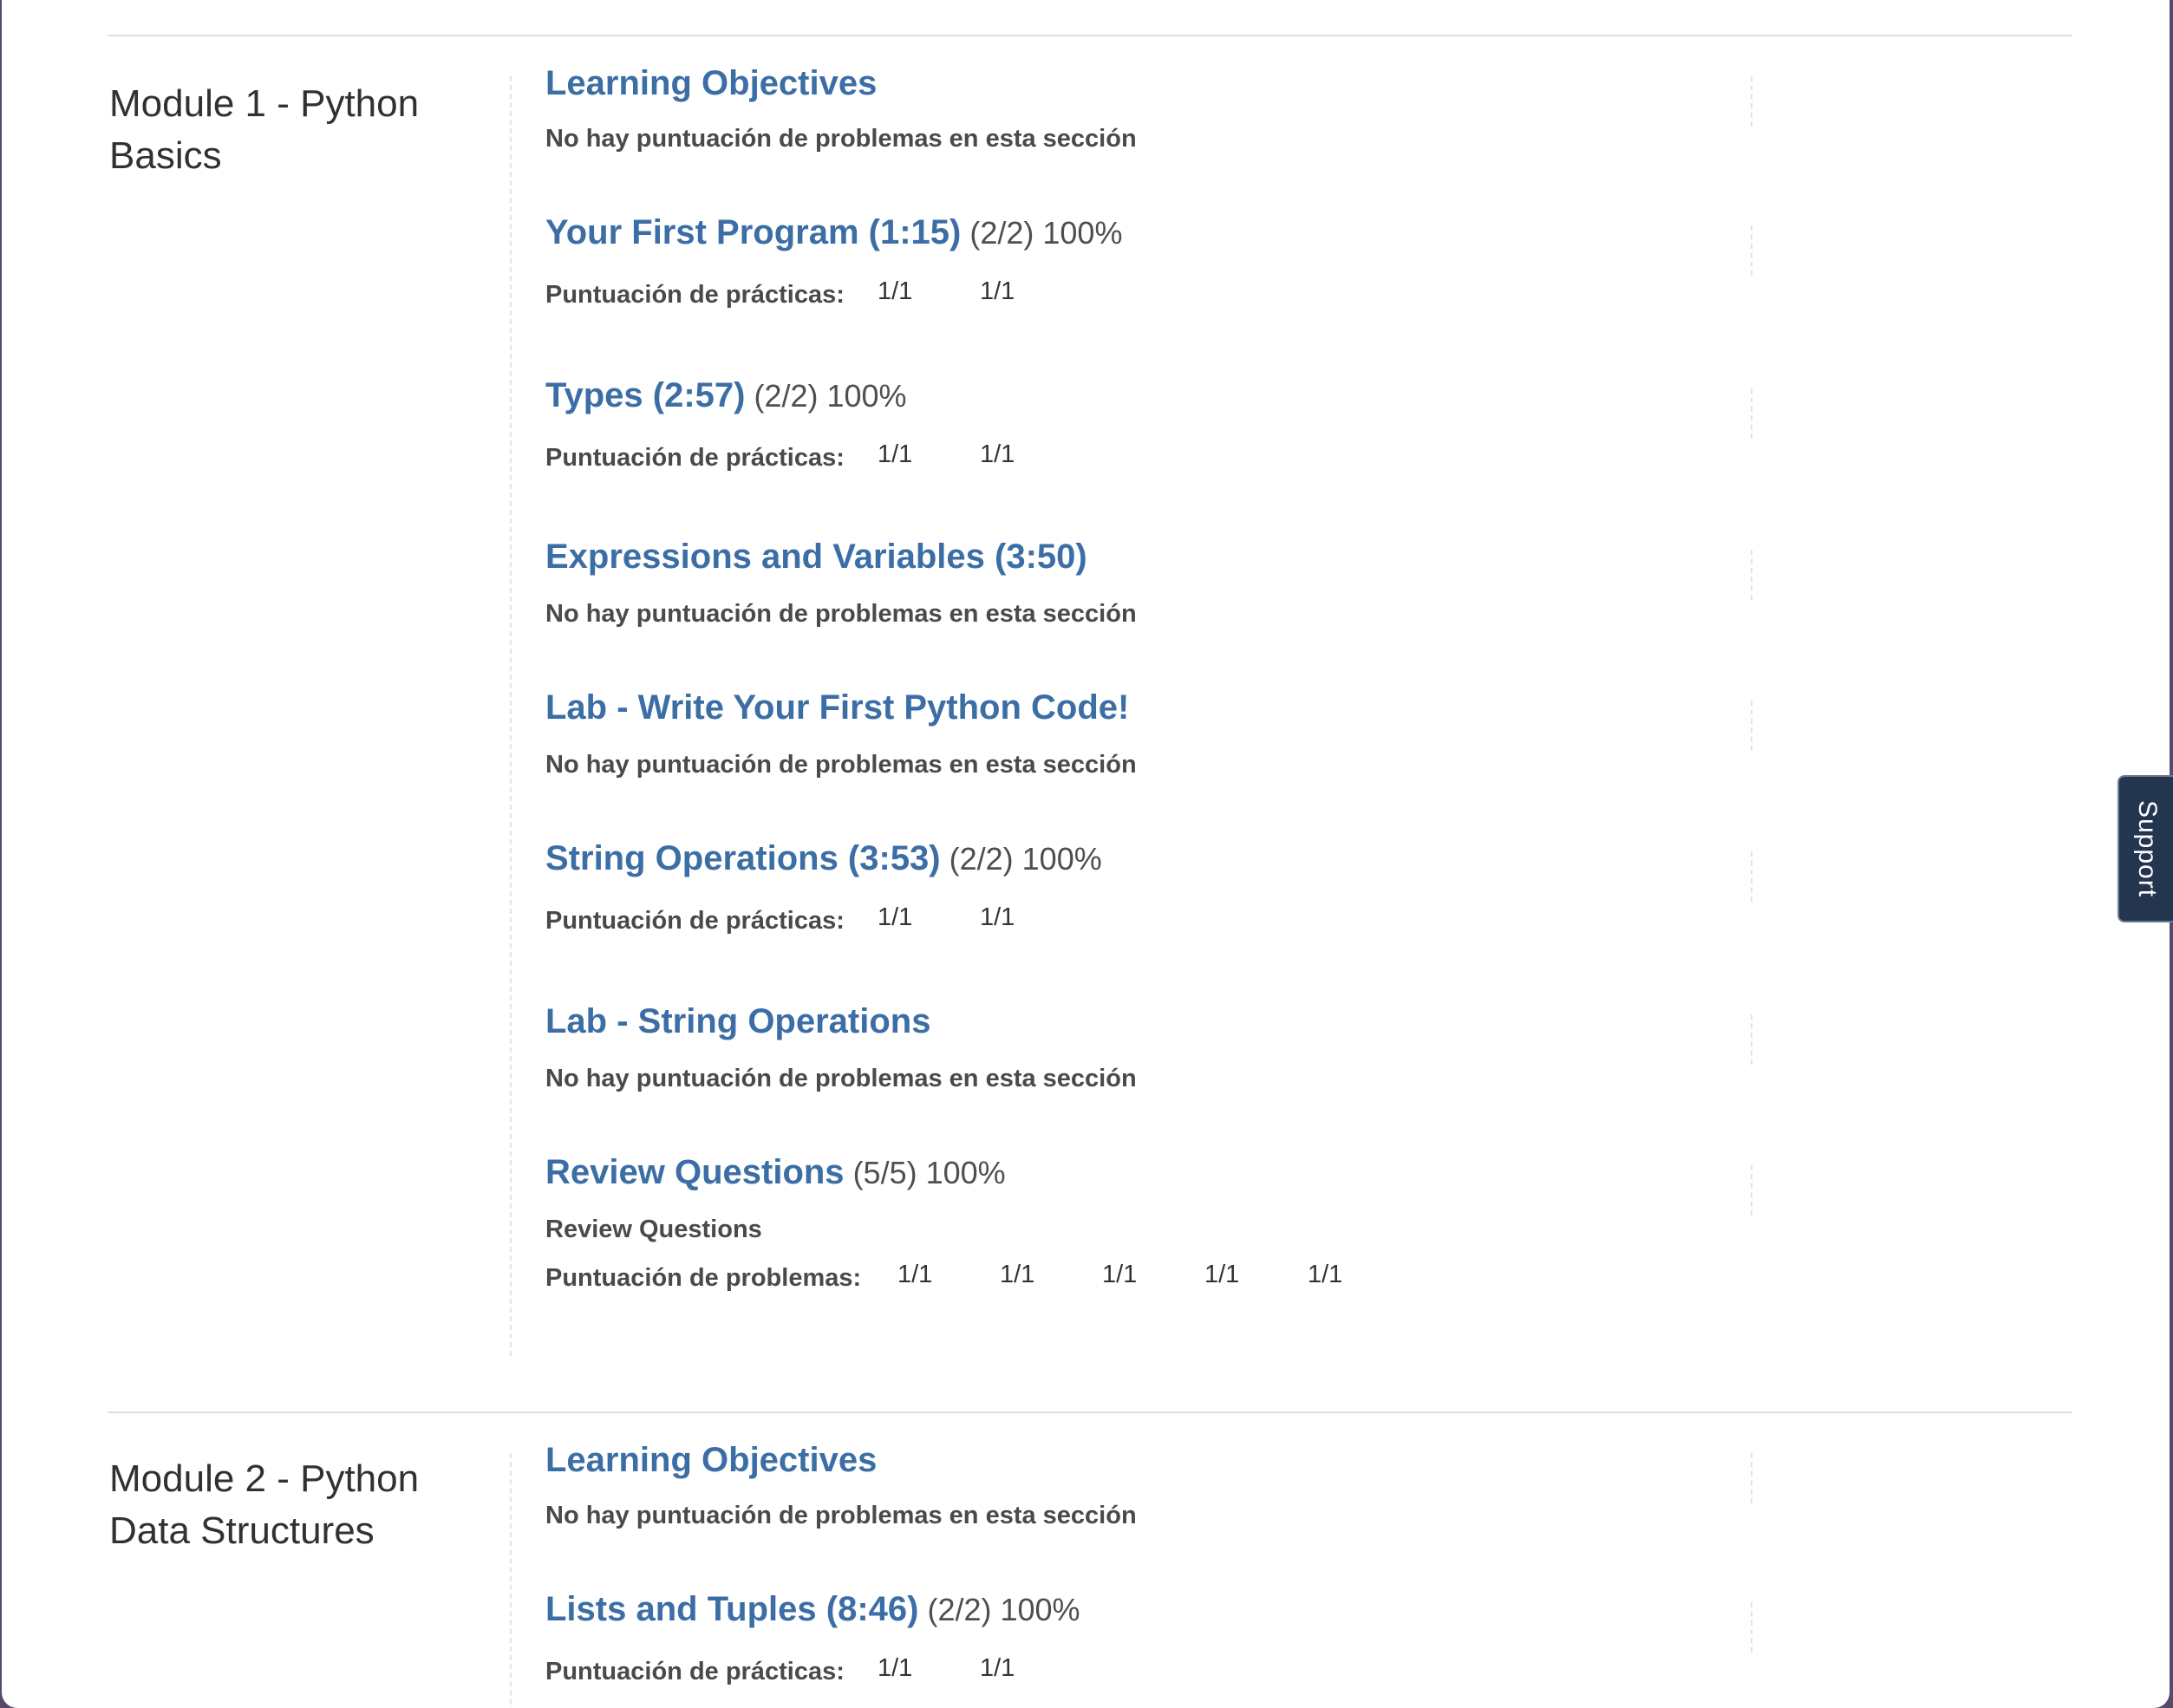 This screenshot has height=1708, width=2173. What do you see at coordinates (743, 858) in the screenshot?
I see `section-link: String Operations (3:53)` at bounding box center [743, 858].